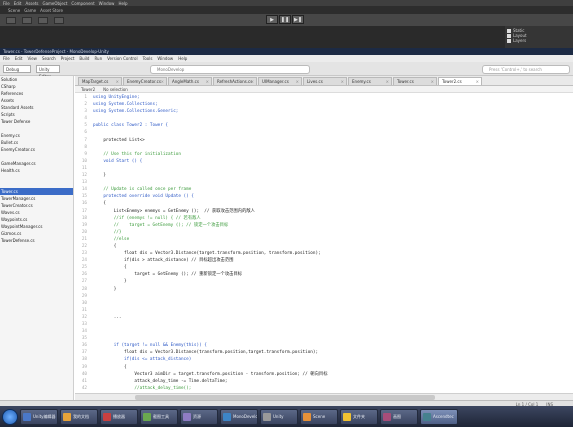 The height and width of the screenshot is (427, 573). Describe the element at coordinates (54, 3) in the screenshot. I see `unity-menu-gameobject: GameObject` at that location.